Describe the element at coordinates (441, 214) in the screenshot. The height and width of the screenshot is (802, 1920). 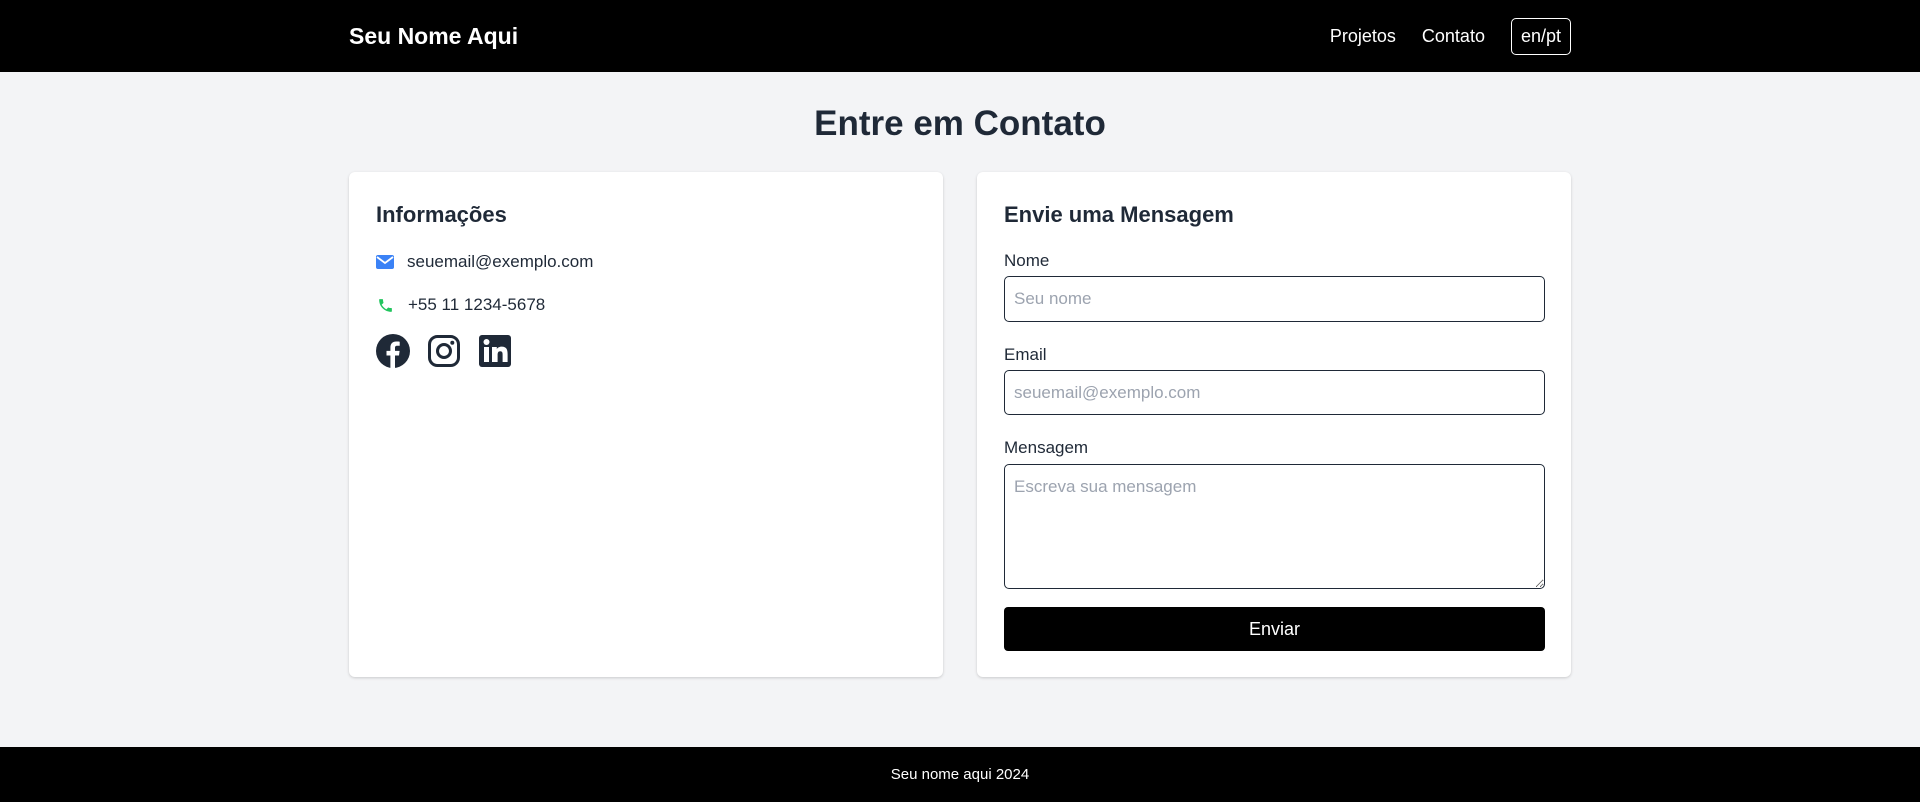
I see `info-card-title: Informações` at that location.